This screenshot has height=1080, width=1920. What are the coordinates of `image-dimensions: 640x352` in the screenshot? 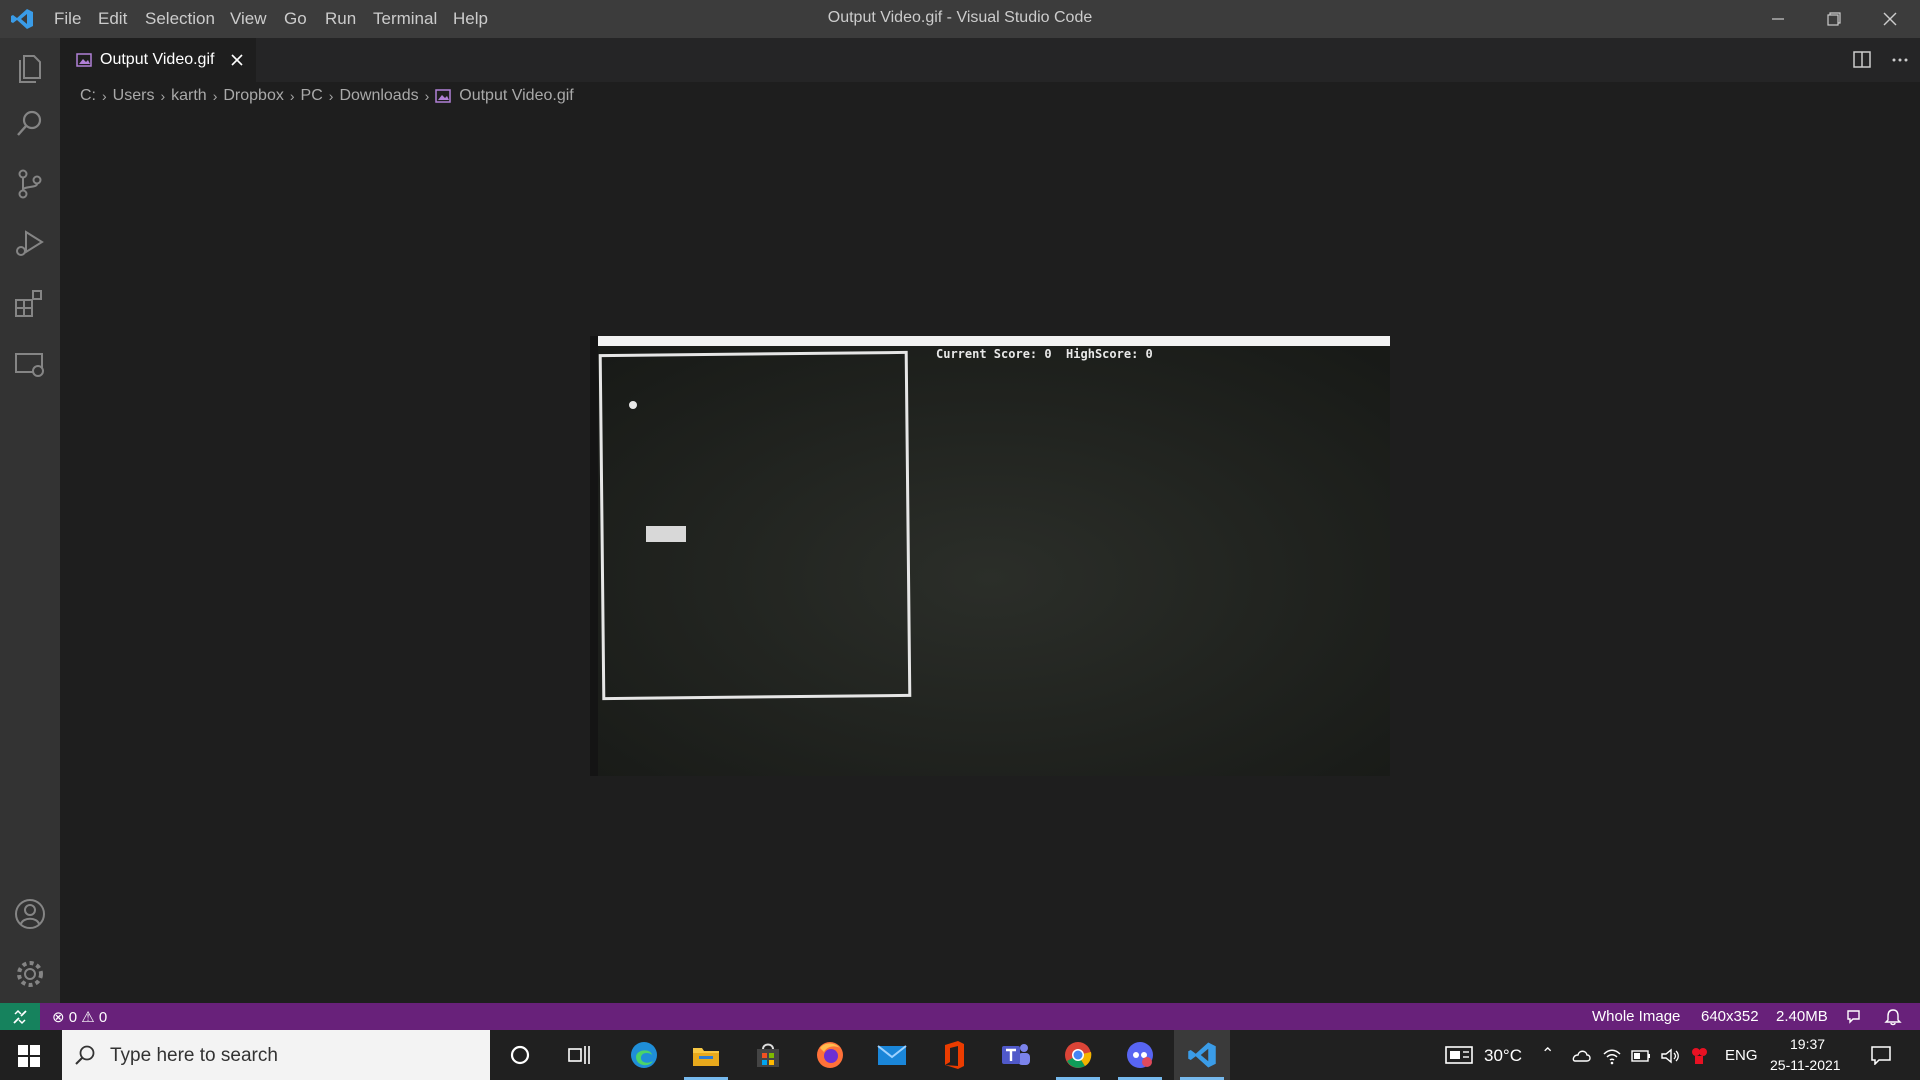 It's located at (1730, 1016).